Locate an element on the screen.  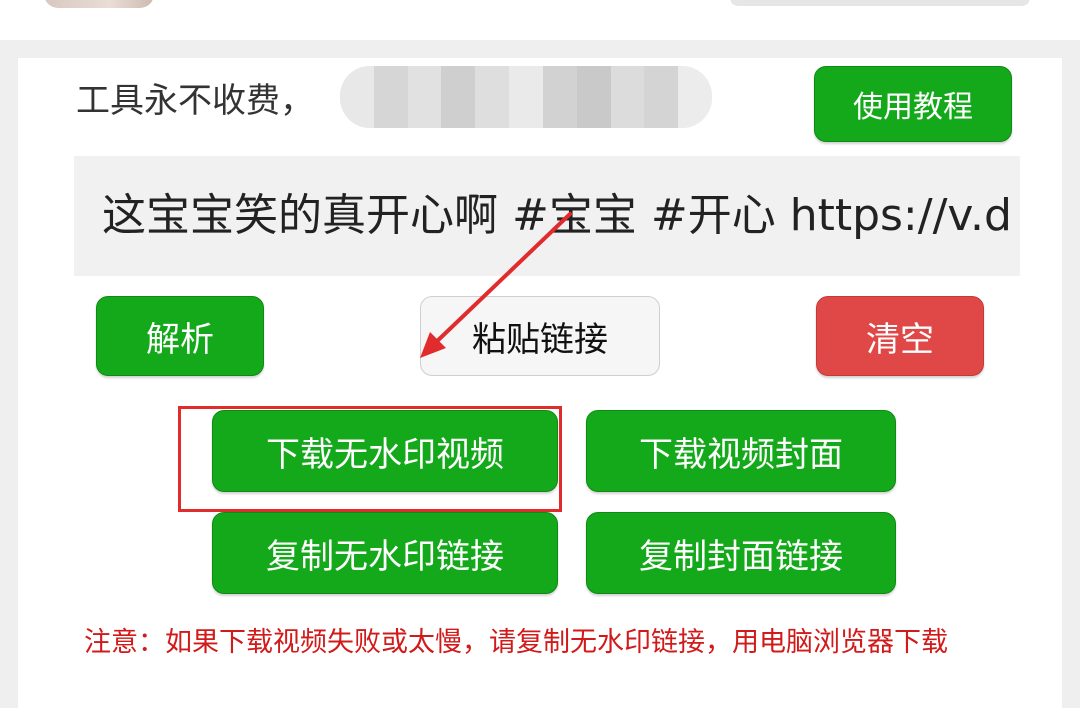
clear-button: 清空 is located at coordinates (900, 336).